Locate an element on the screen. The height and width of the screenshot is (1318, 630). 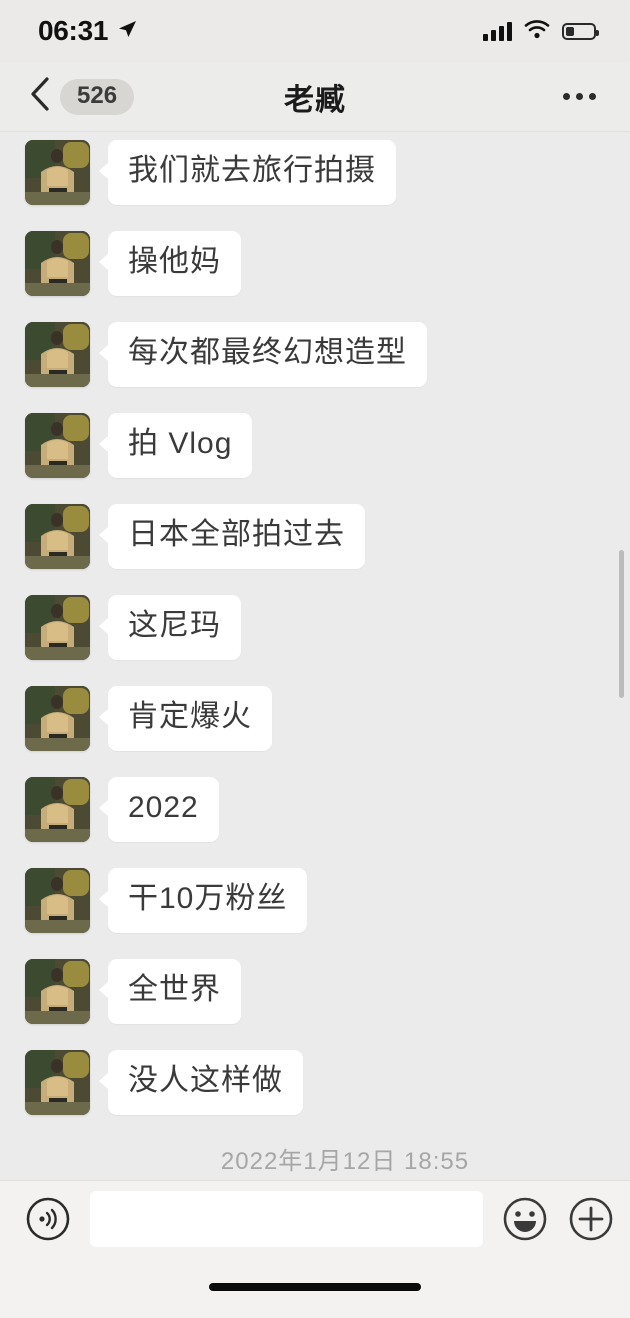
unread-count-badge: 526 is located at coordinates (97, 96).